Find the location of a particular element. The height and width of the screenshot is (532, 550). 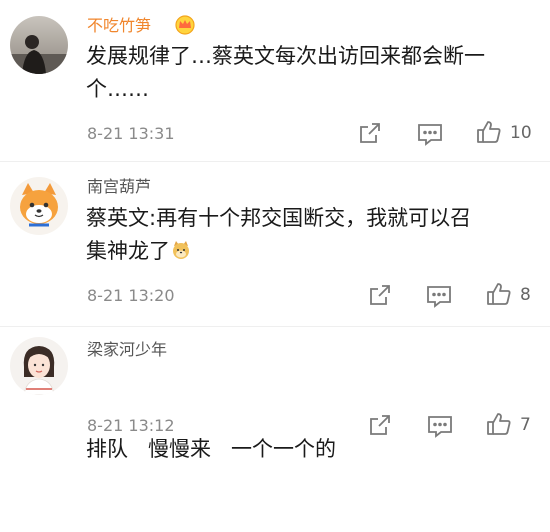

like-count: 10 is located at coordinates (521, 133).